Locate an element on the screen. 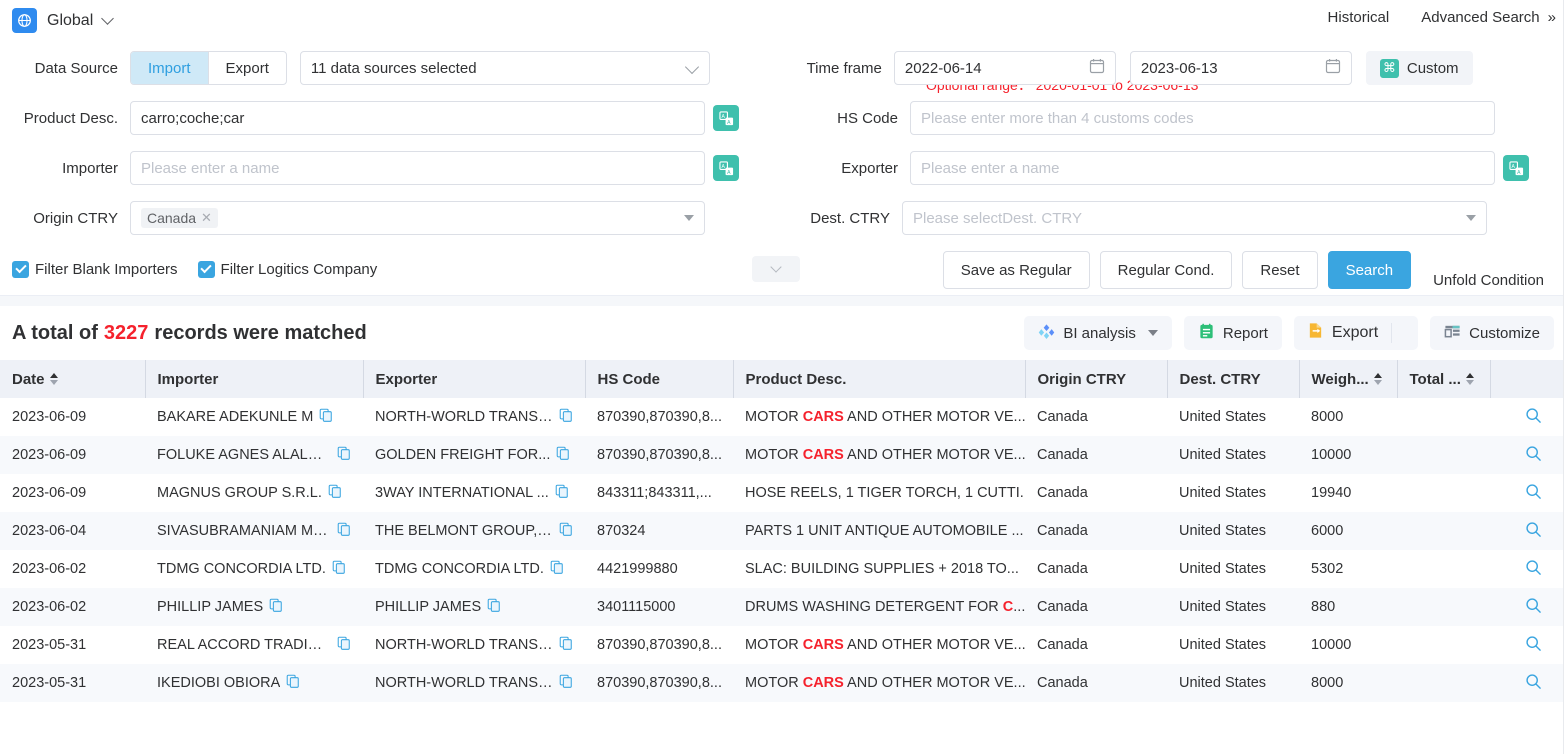  product-desc-input: carro;coche;car is located at coordinates (417, 118).